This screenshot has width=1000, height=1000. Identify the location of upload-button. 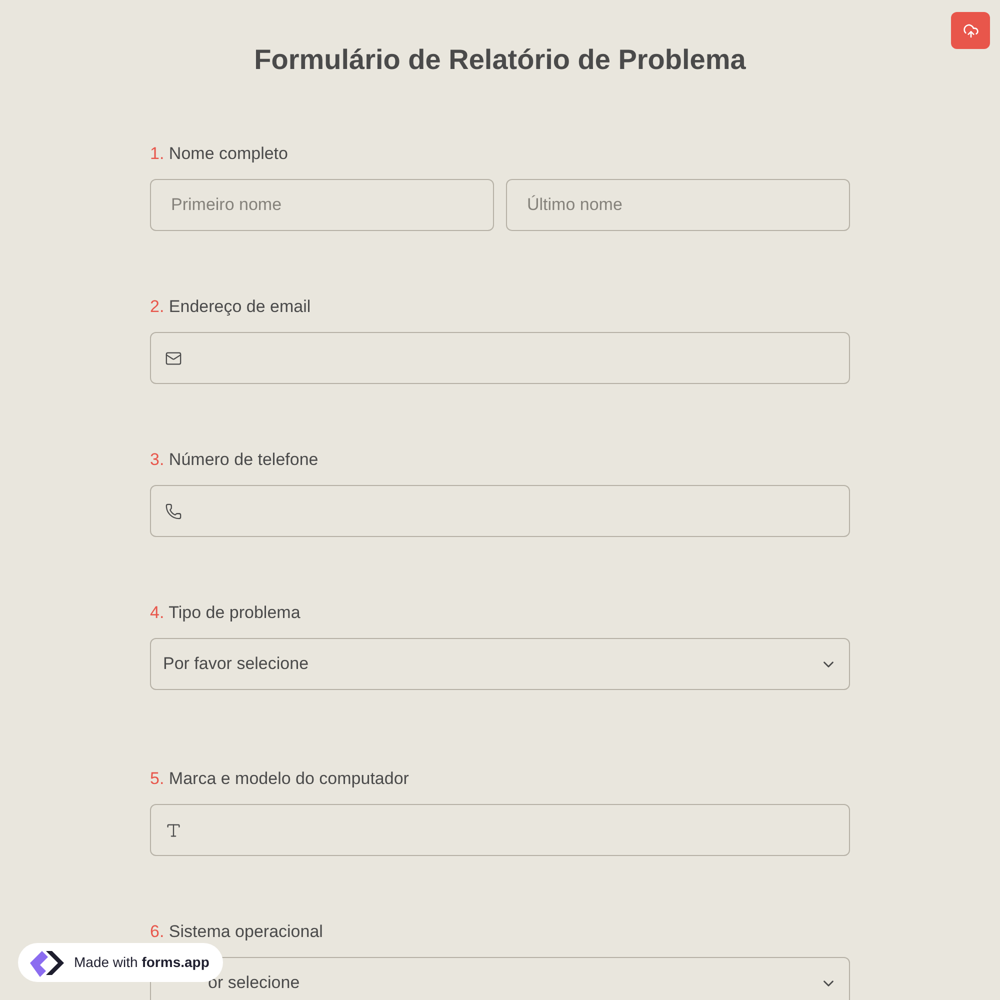
(970, 30).